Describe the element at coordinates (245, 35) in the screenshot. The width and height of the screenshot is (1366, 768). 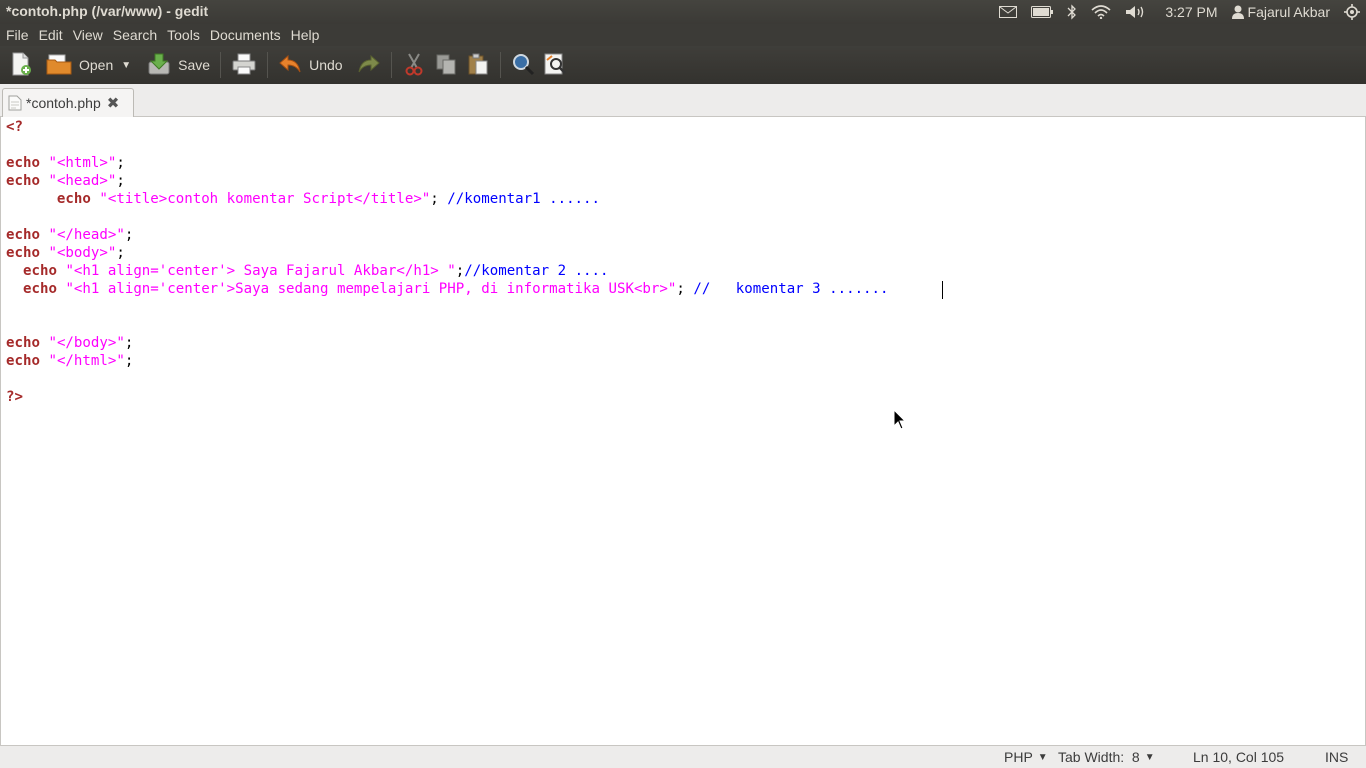
I see `menu-documents: Documents` at that location.